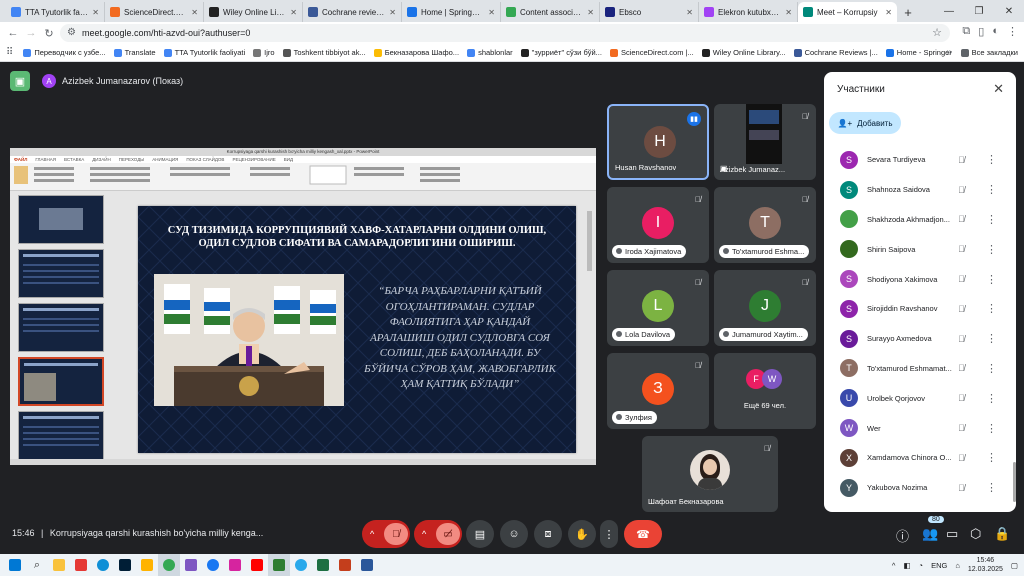 Image resolution: width=1024 pixels, height=576 pixels. What do you see at coordinates (917, 398) in the screenshot?
I see `participant-row: U Urolbek Qorjovov 🎙̸ ⋮` at bounding box center [917, 398].